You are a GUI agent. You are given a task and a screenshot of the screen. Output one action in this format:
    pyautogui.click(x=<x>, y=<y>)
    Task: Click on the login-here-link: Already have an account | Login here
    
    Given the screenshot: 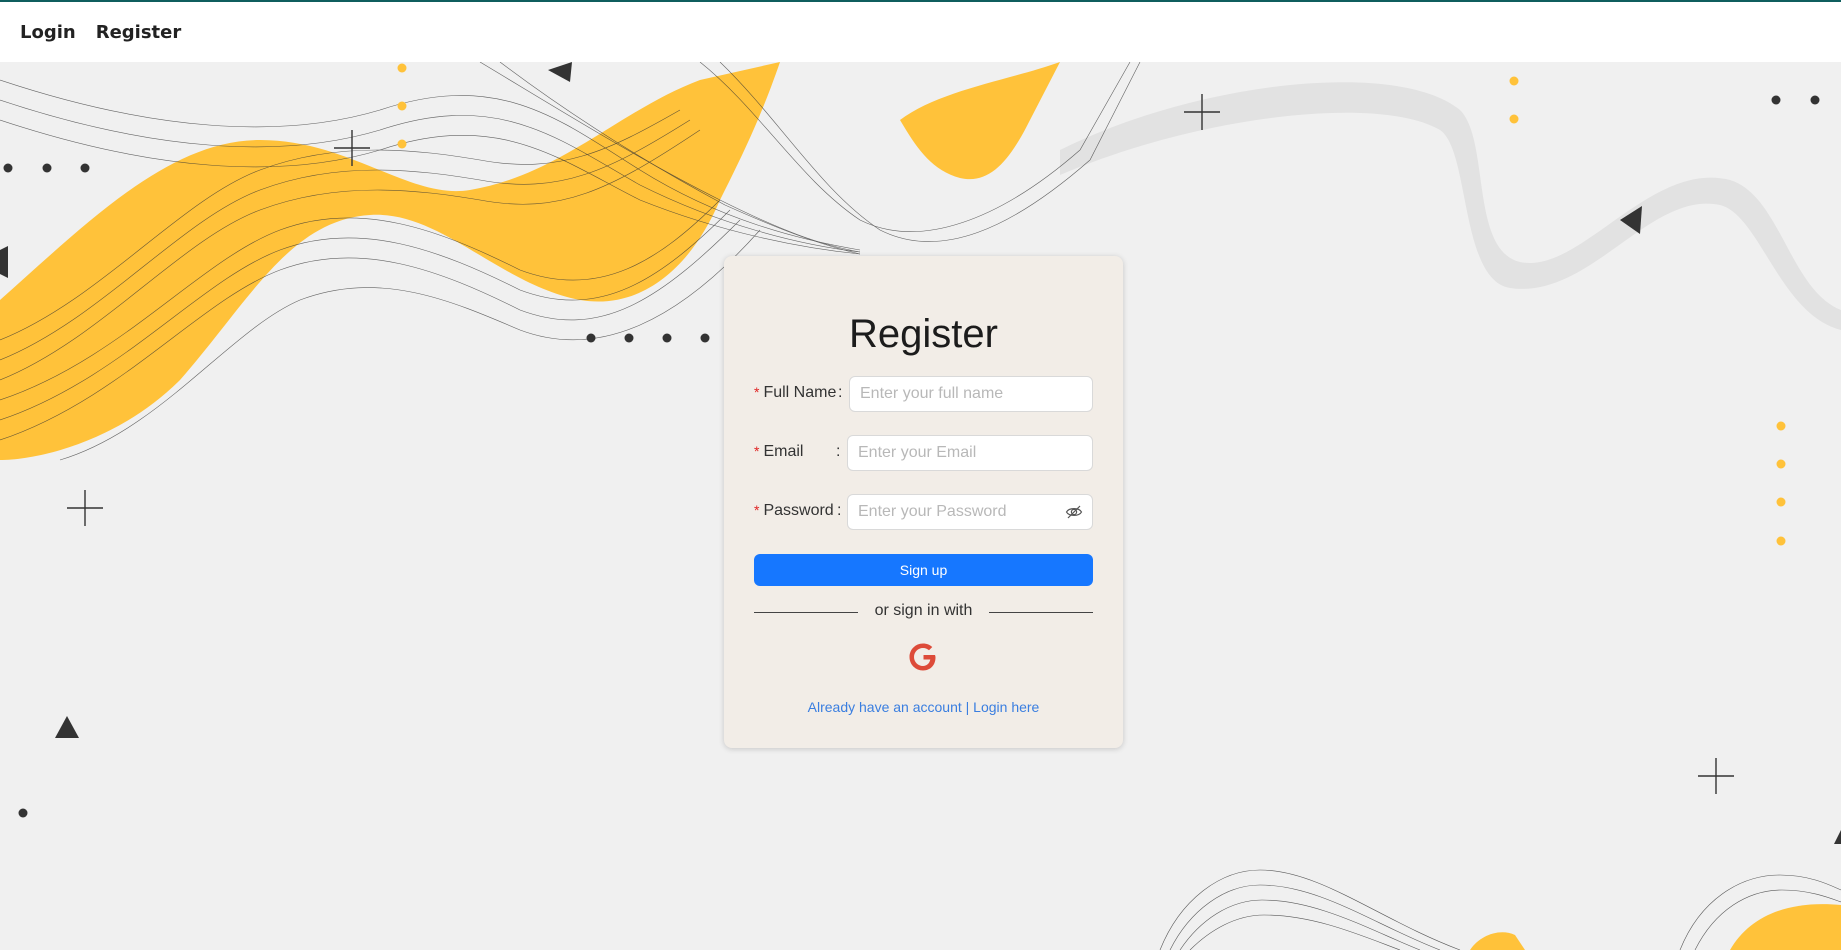 What is the action you would take?
    pyautogui.click(x=923, y=707)
    